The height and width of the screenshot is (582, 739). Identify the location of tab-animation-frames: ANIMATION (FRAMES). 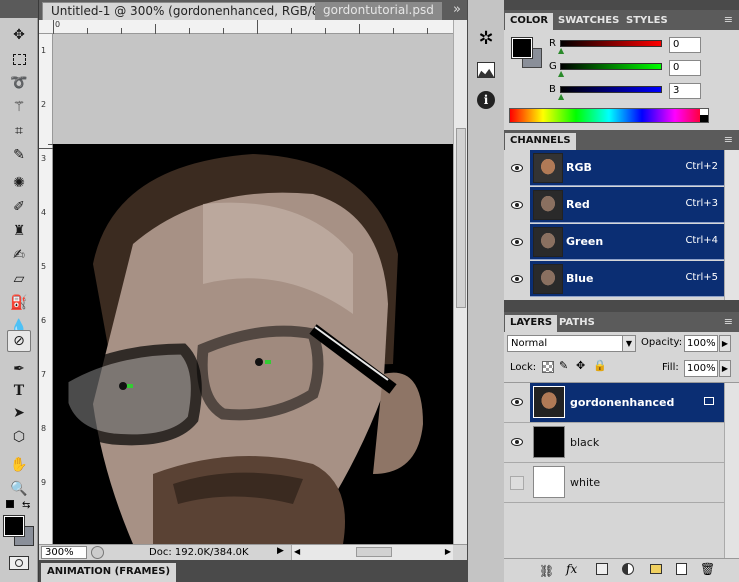
(109, 572).